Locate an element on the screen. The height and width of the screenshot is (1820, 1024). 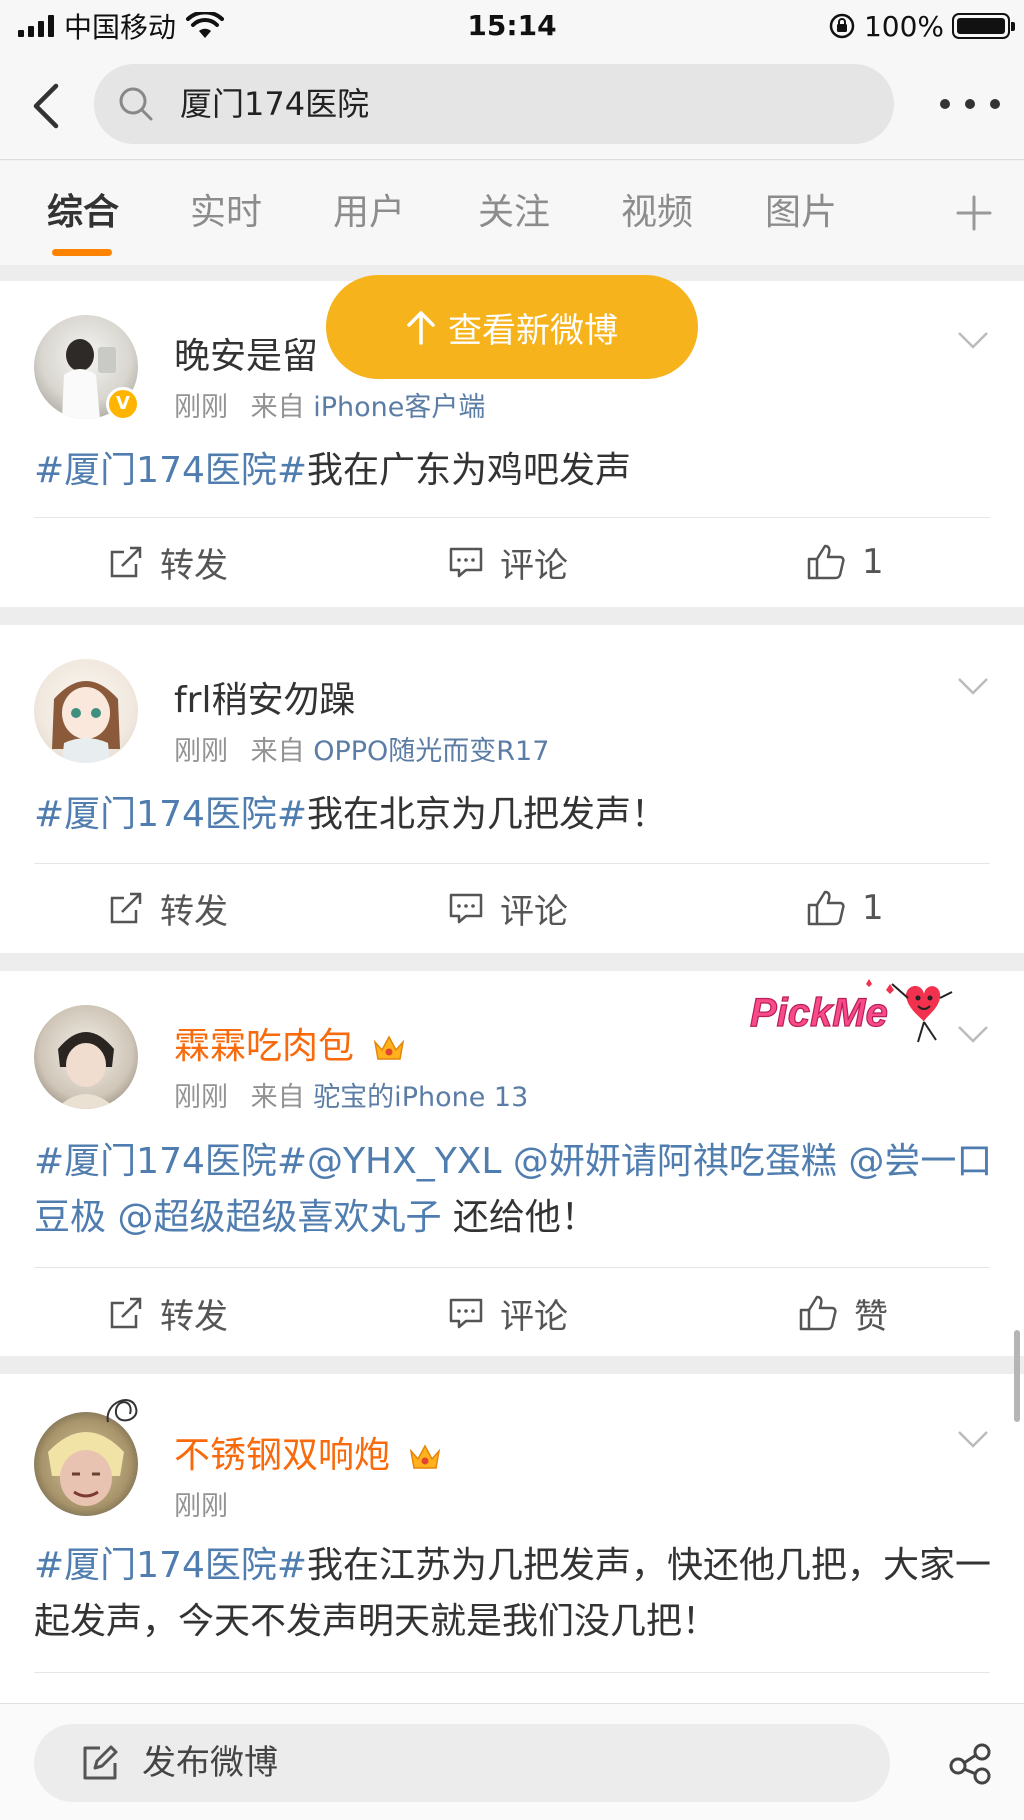
post-meta: 刚刚 来自 驼宝的iPhone 13 is located at coordinates (351, 1094).